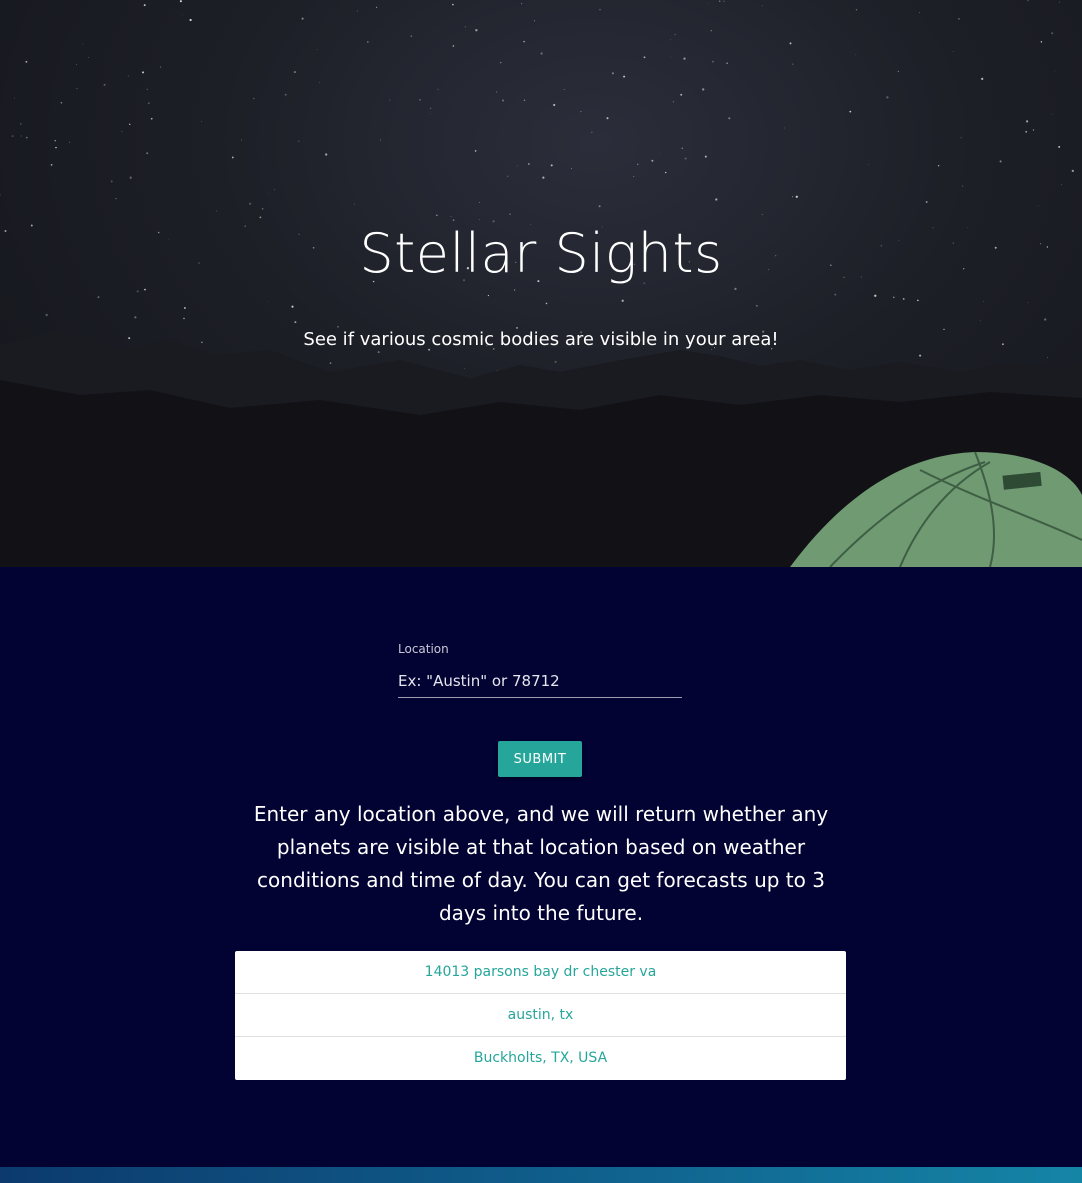  What do you see at coordinates (540, 759) in the screenshot?
I see `submit-button: SUBMIT` at bounding box center [540, 759].